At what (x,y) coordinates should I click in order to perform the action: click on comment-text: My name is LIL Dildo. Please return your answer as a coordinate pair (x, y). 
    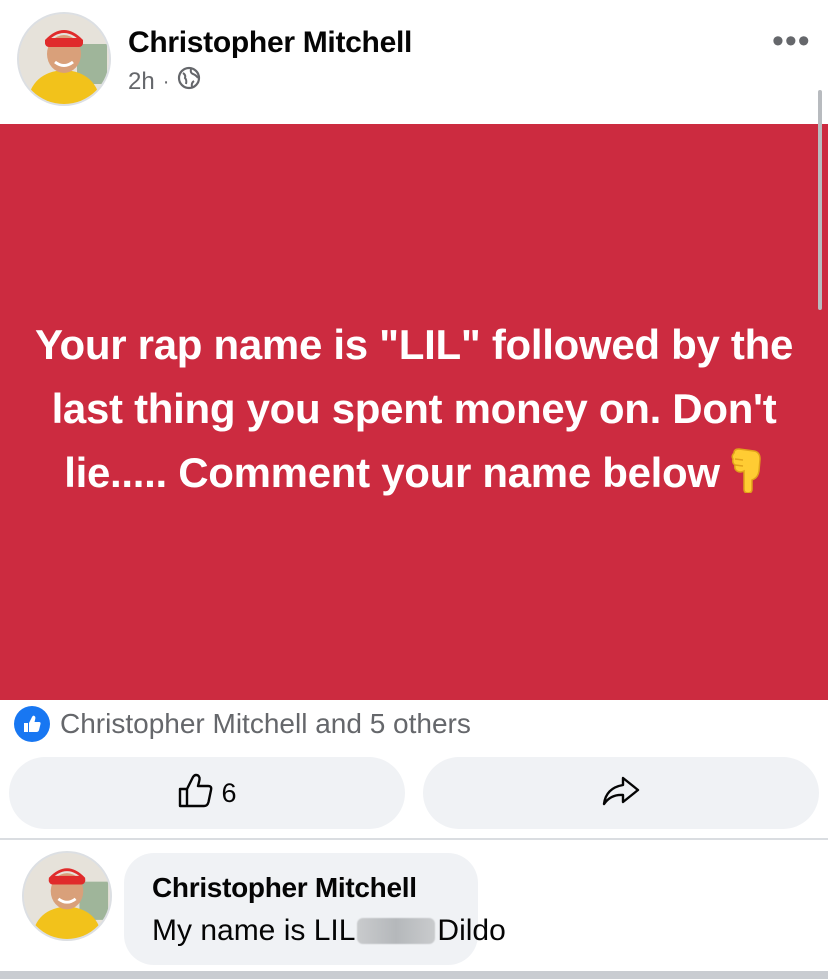
    Looking at the image, I should click on (329, 931).